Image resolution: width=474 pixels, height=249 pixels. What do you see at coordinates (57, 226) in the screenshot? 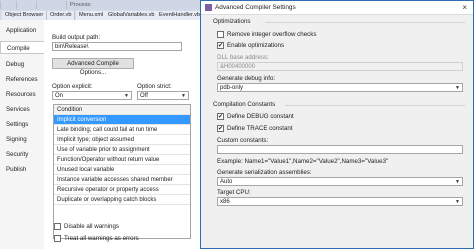
I see `disable-warnings-checkbox` at bounding box center [57, 226].